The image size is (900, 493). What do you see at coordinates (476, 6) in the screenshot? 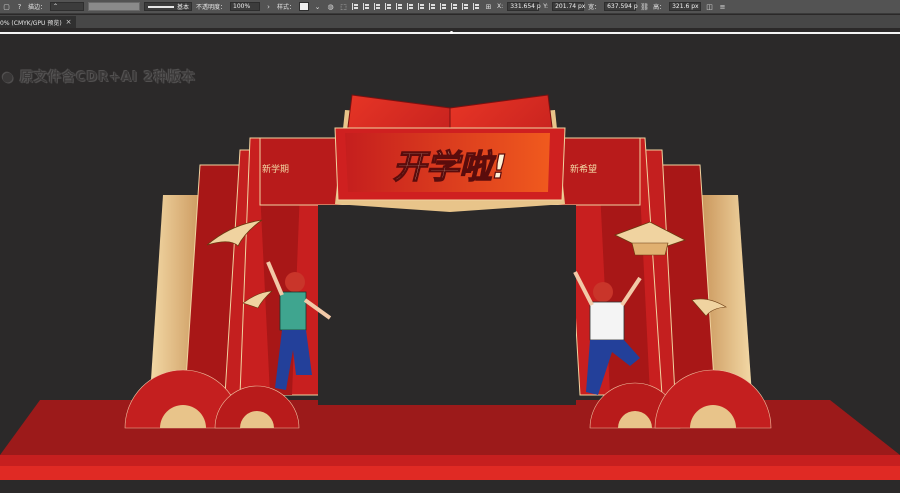
I see `distribute-right-icon` at bounding box center [476, 6].